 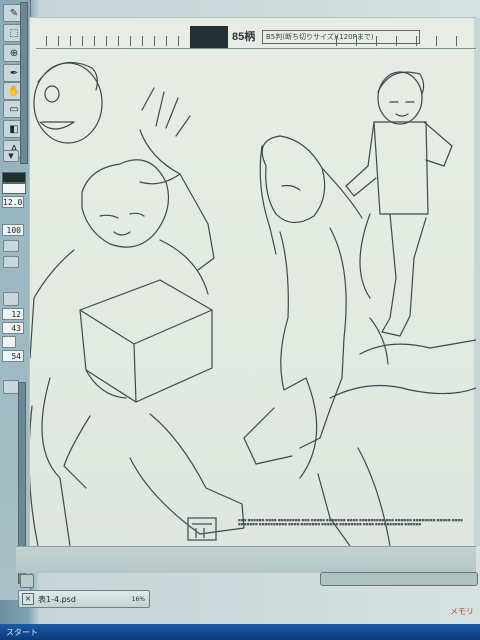 What do you see at coordinates (13, 202) in the screenshot?
I see `brush-size-field: 12.0` at bounding box center [13, 202].